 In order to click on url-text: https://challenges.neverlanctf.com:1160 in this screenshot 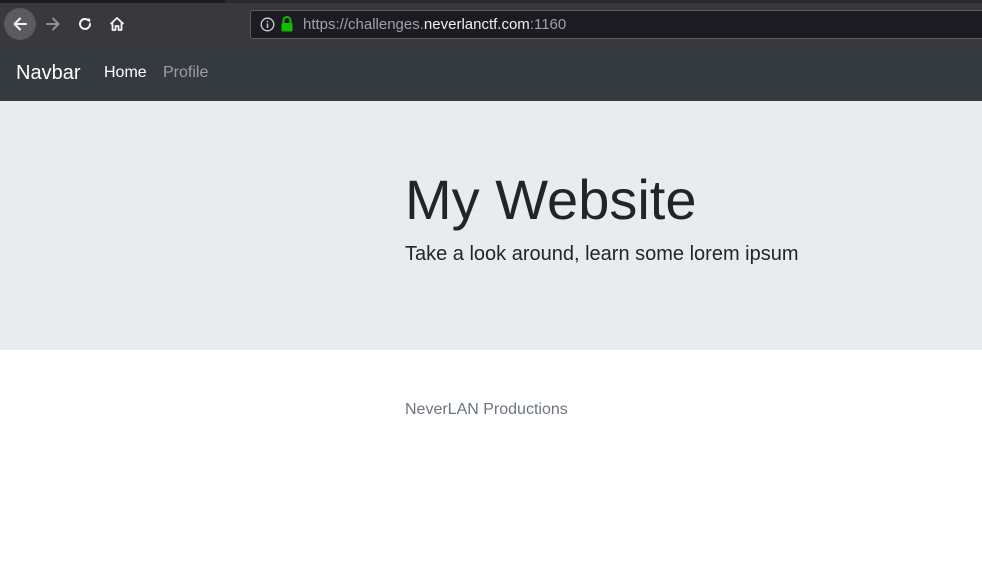, I will do `click(434, 24)`.